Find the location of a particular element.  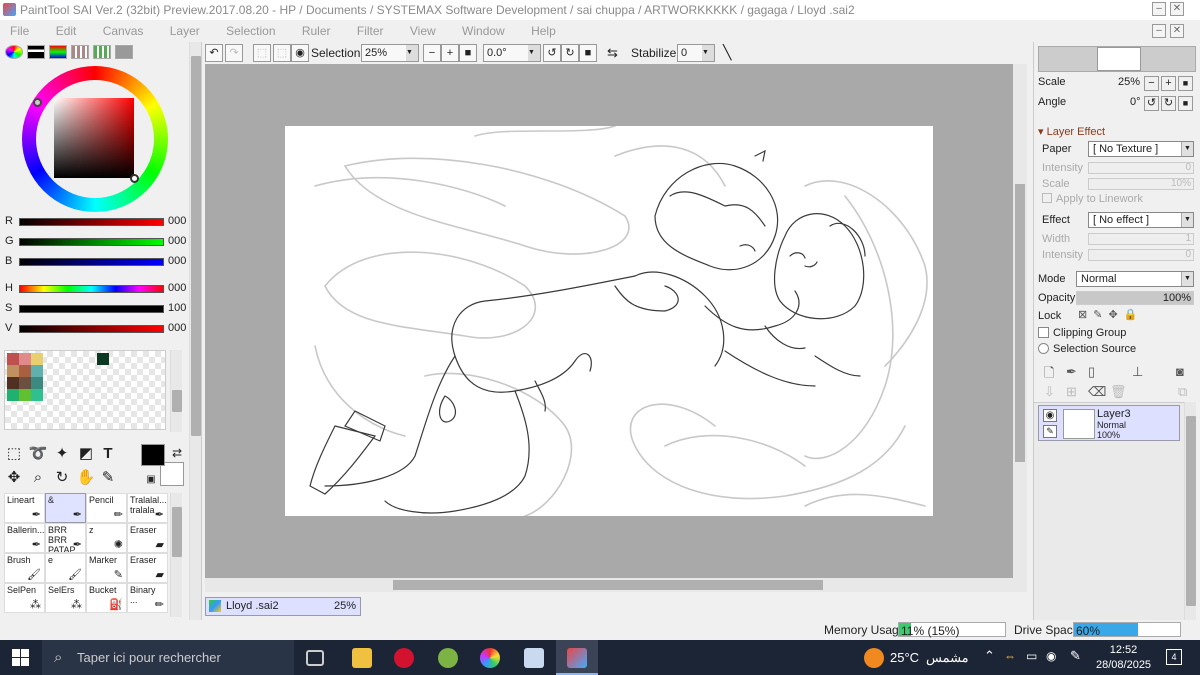

mask-layer-icon: ◙ is located at coordinates (1180, 371).